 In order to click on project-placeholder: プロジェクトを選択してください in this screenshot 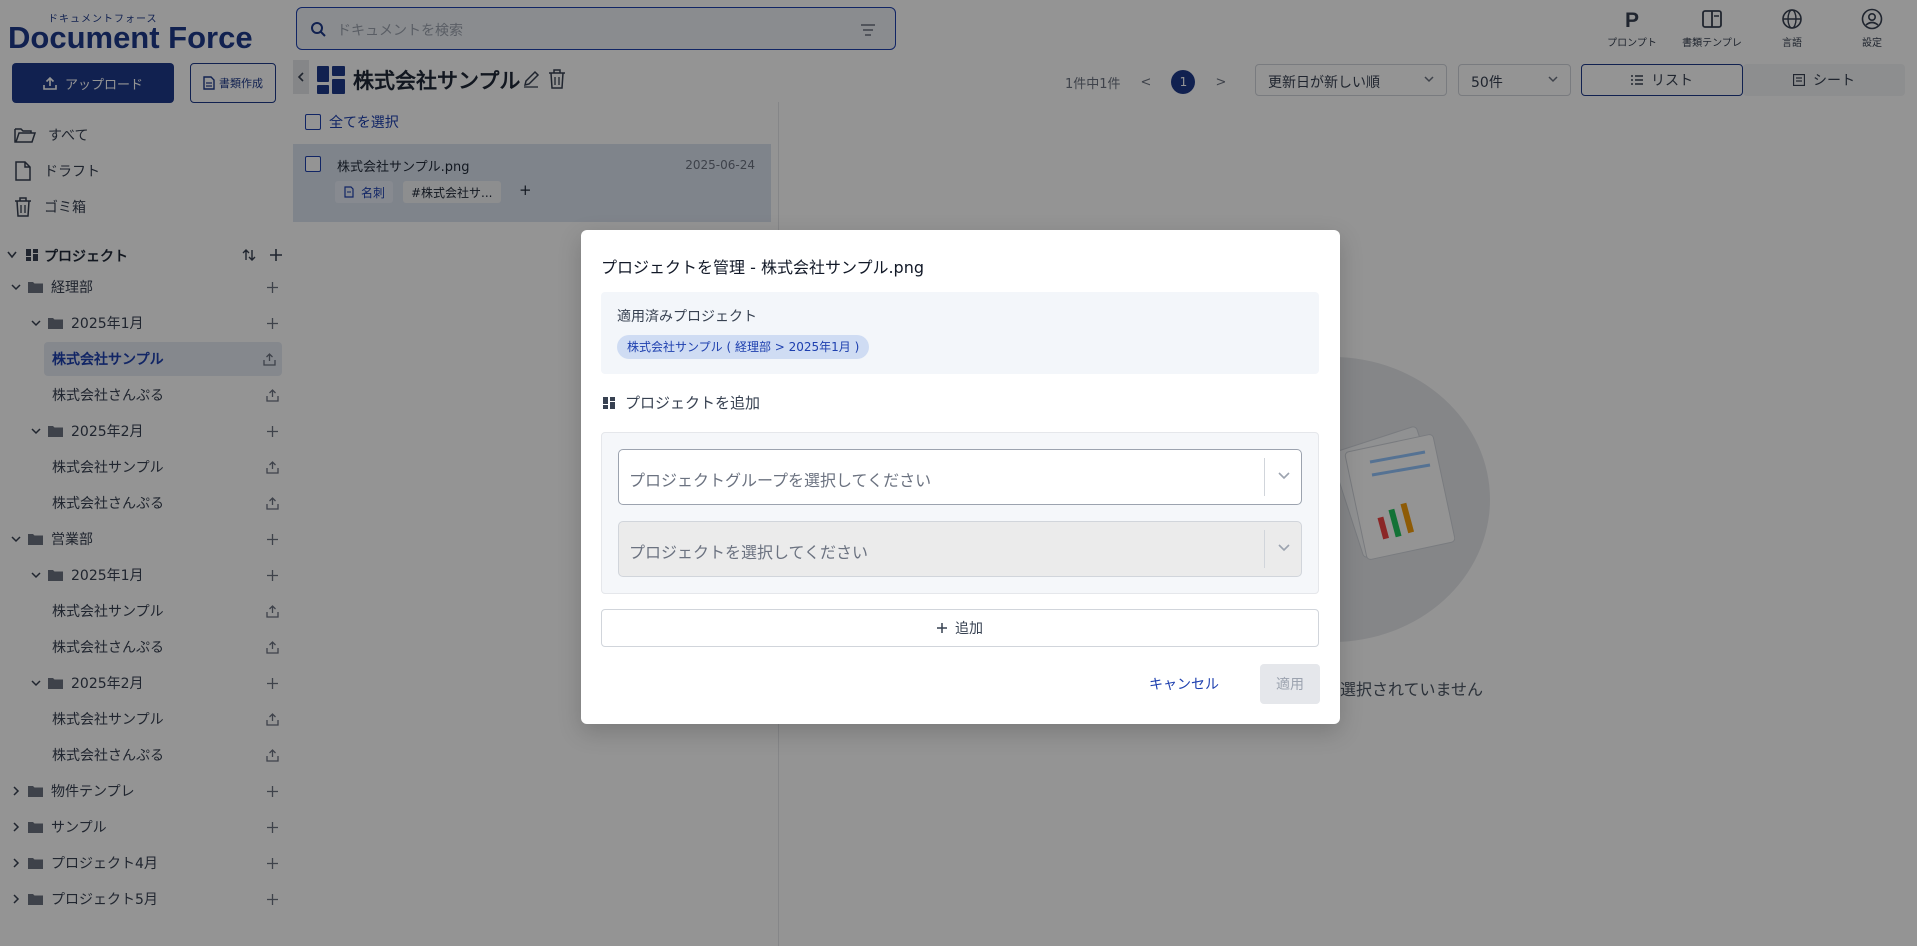, I will do `click(749, 552)`.